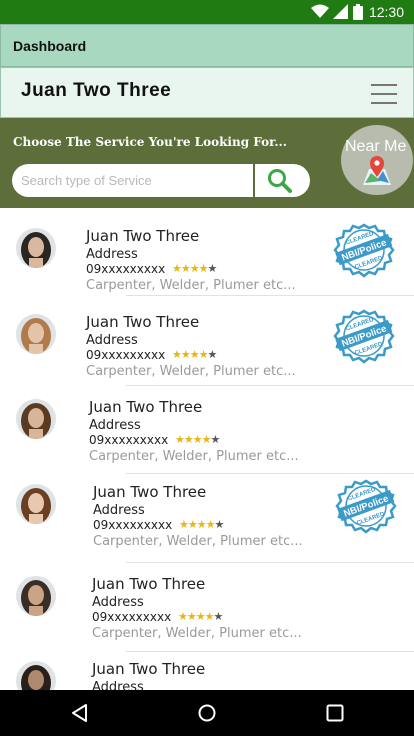 This screenshot has height=736, width=414. I want to click on map-pin-icon, so click(377, 170).